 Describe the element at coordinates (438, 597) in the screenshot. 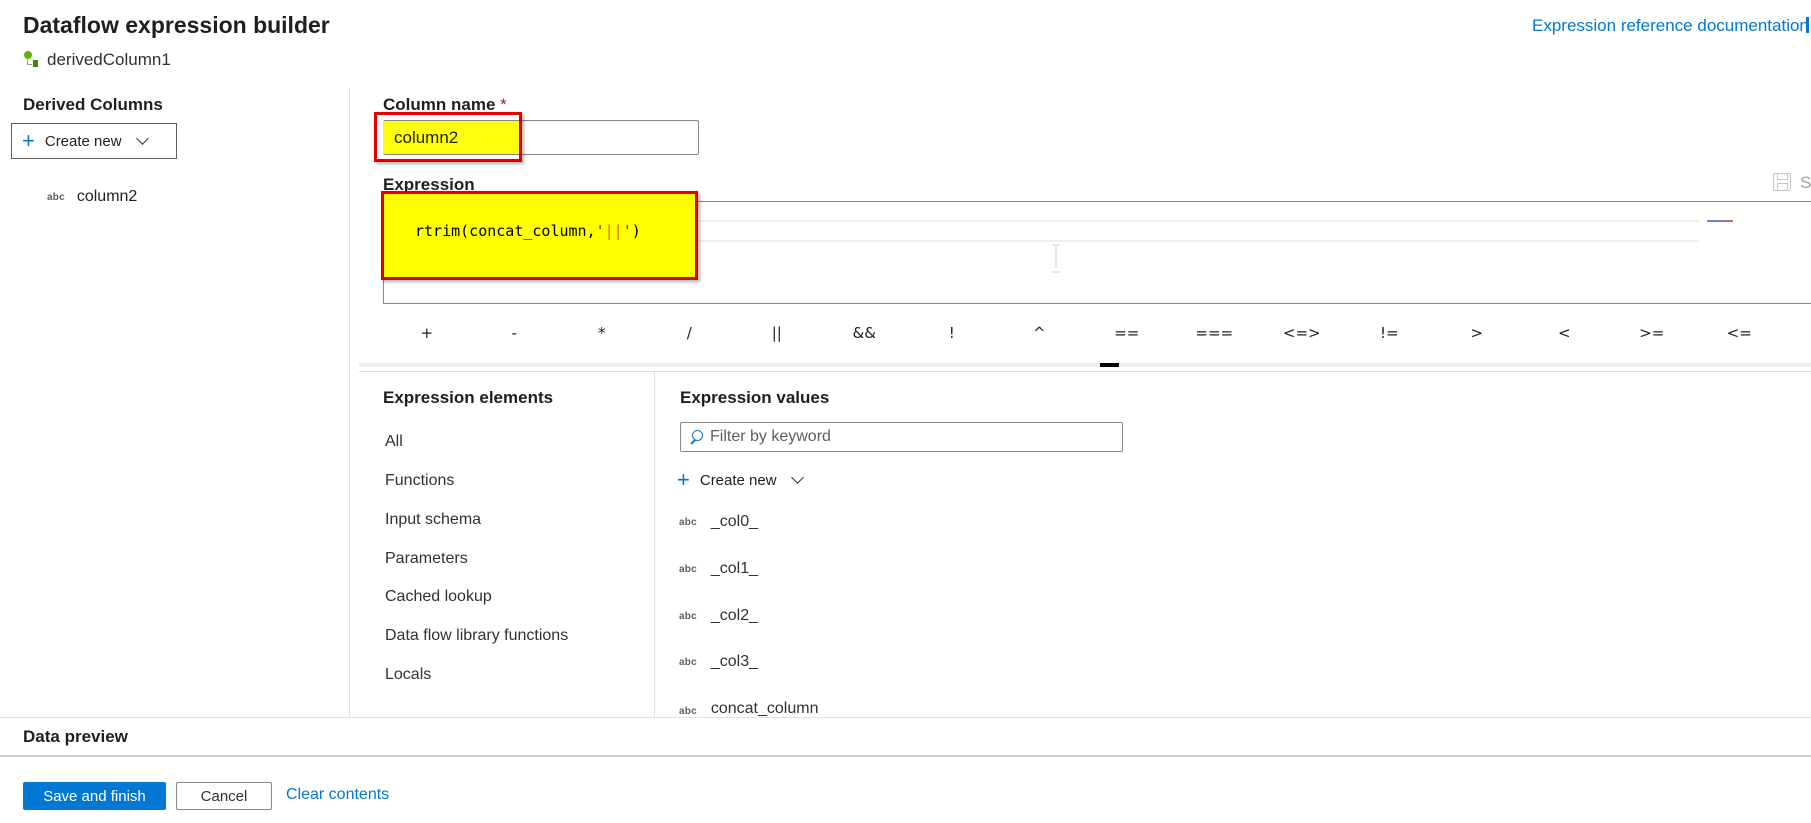

I see `element-cached-lookup: Cached lookup` at that location.